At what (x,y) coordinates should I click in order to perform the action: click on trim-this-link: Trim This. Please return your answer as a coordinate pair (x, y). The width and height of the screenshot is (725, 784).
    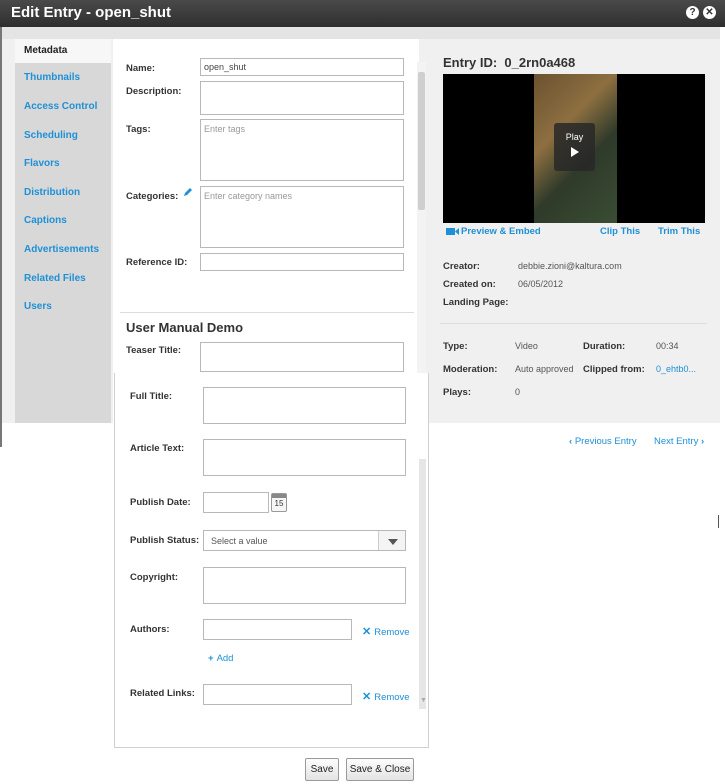
    Looking at the image, I should click on (679, 231).